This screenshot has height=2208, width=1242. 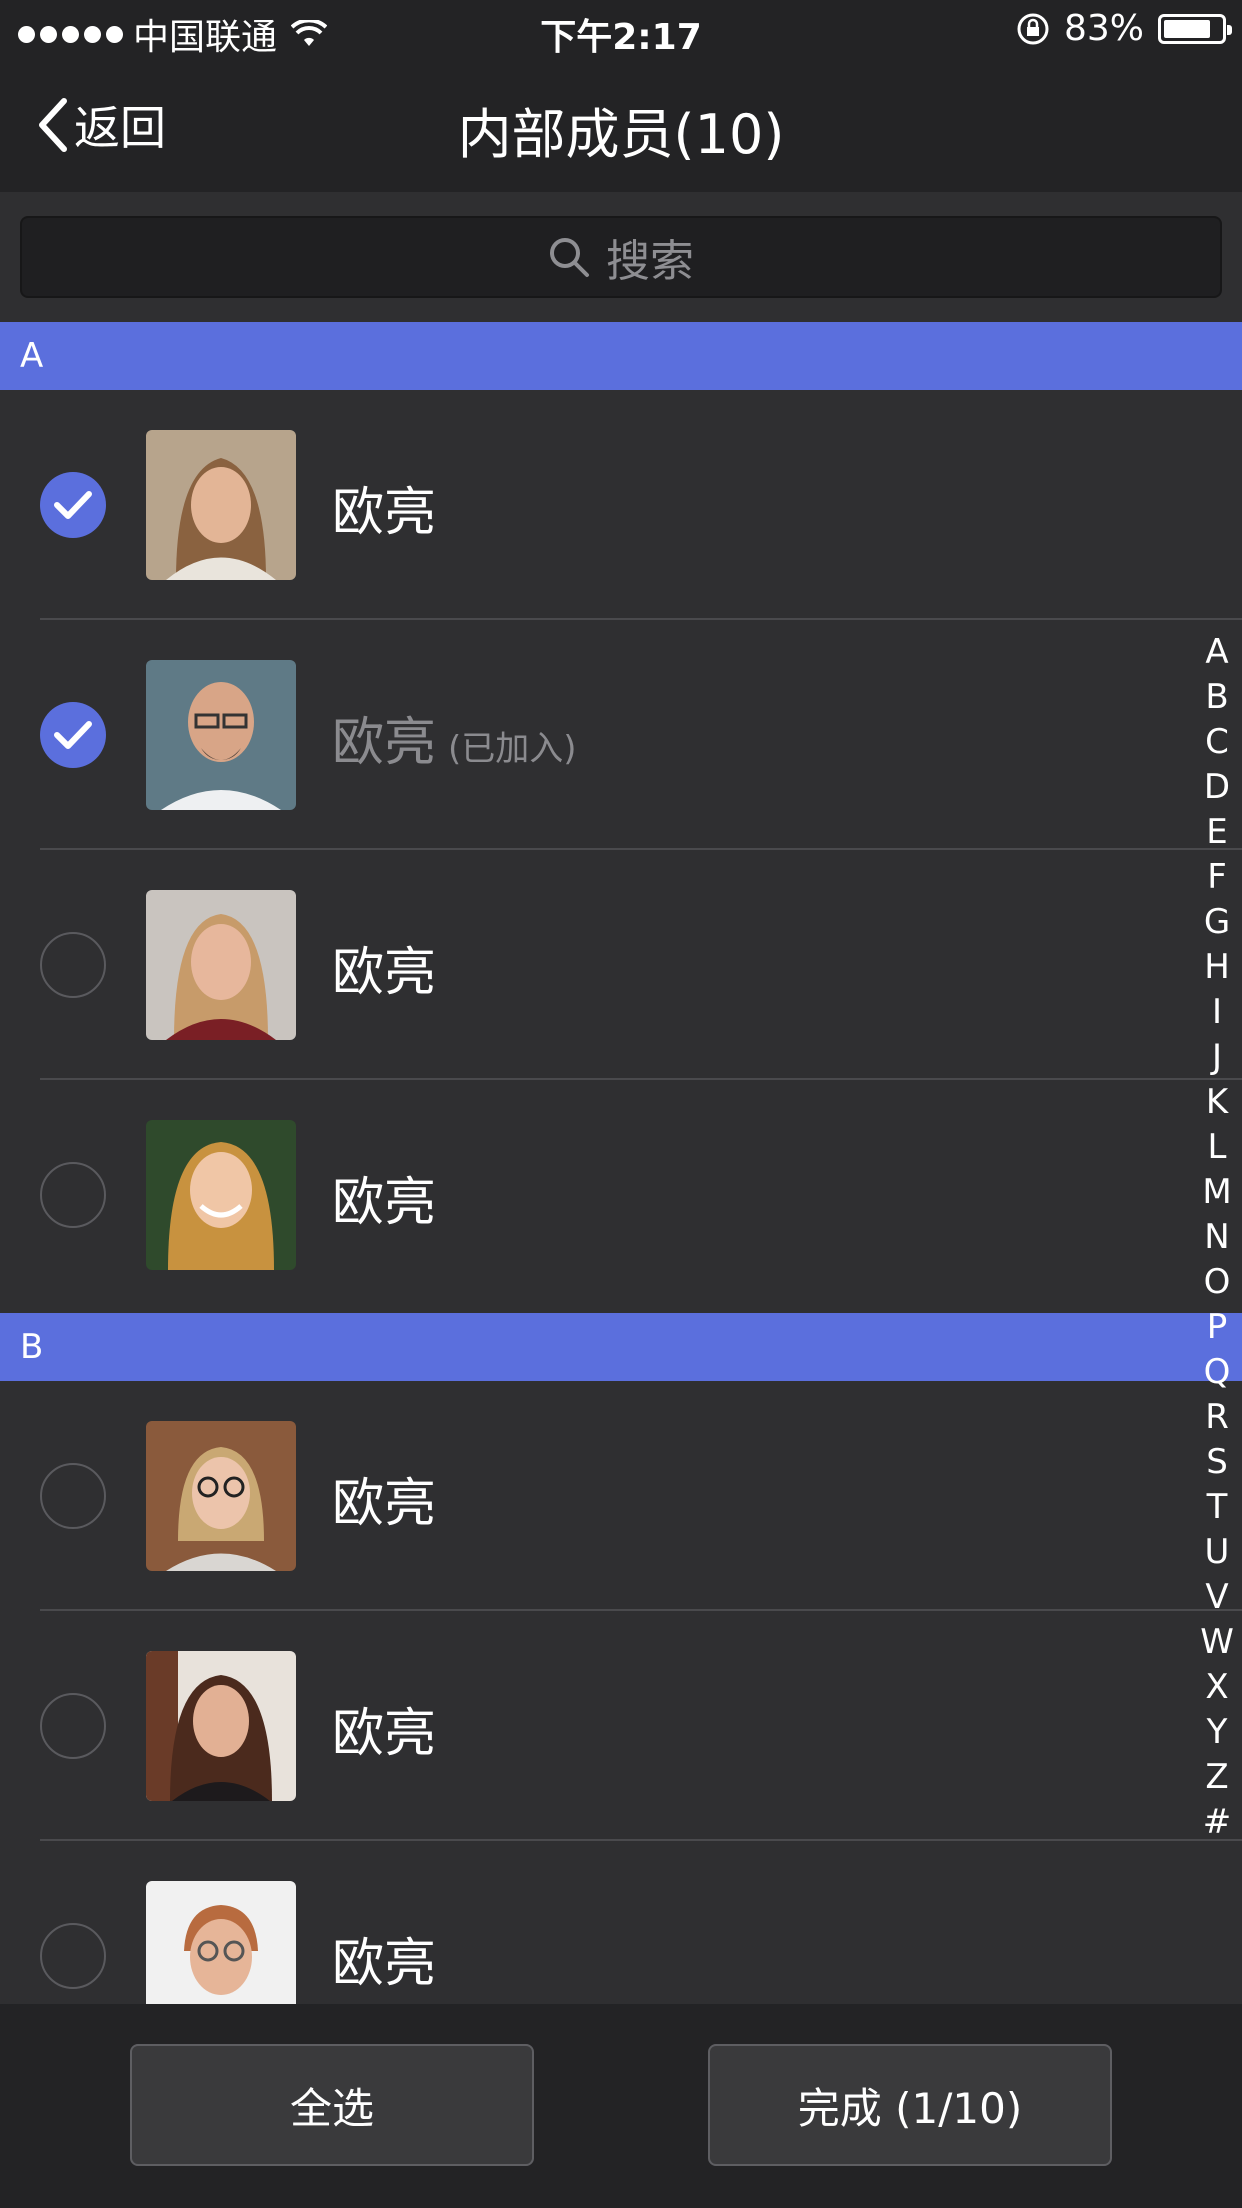 What do you see at coordinates (621, 735) in the screenshot?
I see `member-row: 欧亮 (已加入)` at bounding box center [621, 735].